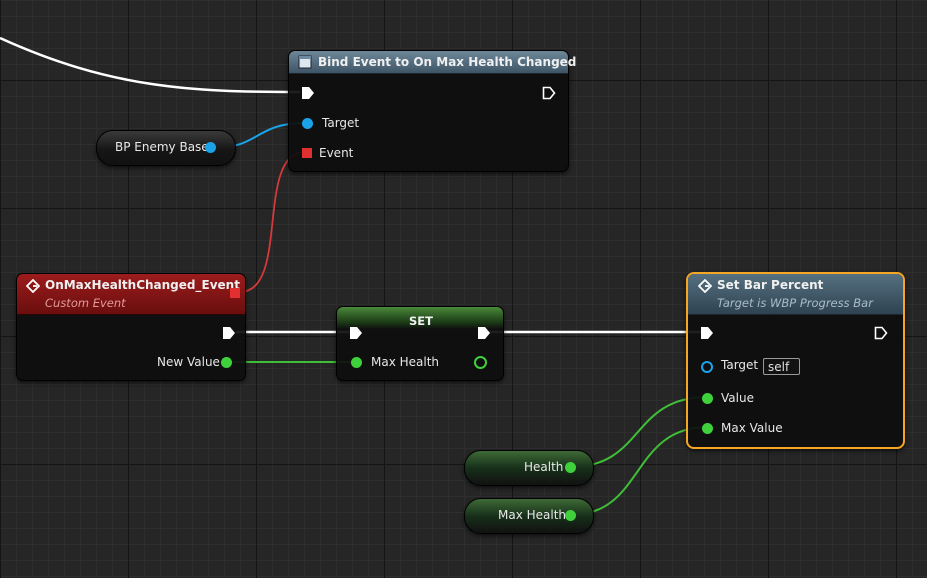 Image resolution: width=927 pixels, height=578 pixels. Describe the element at coordinates (336, 153) in the screenshot. I see `event-pin-label: Event` at that location.